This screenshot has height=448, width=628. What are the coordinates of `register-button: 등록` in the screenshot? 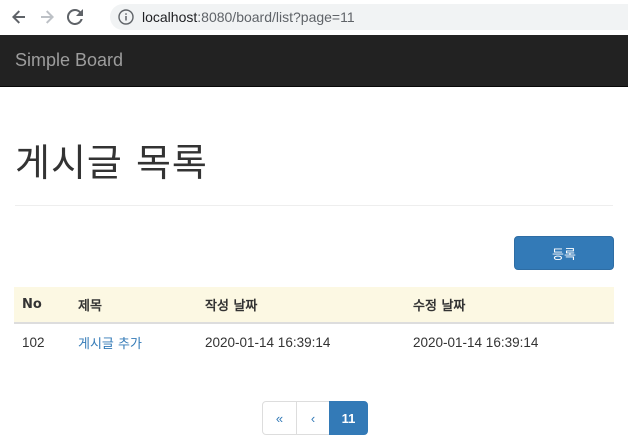 It's located at (564, 253).